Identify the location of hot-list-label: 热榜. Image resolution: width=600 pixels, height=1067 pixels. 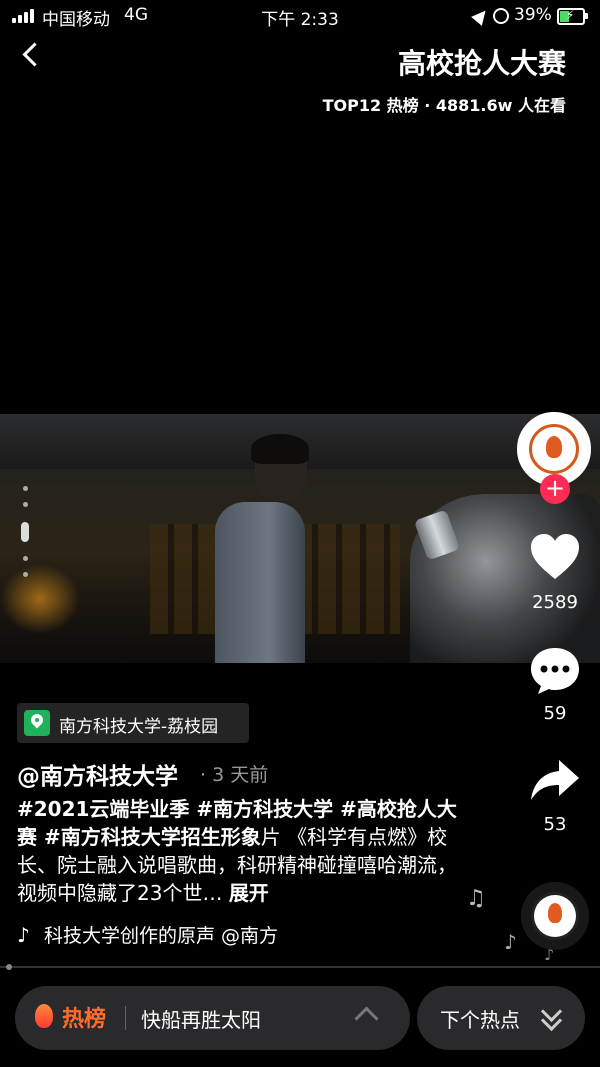
(84, 1019).